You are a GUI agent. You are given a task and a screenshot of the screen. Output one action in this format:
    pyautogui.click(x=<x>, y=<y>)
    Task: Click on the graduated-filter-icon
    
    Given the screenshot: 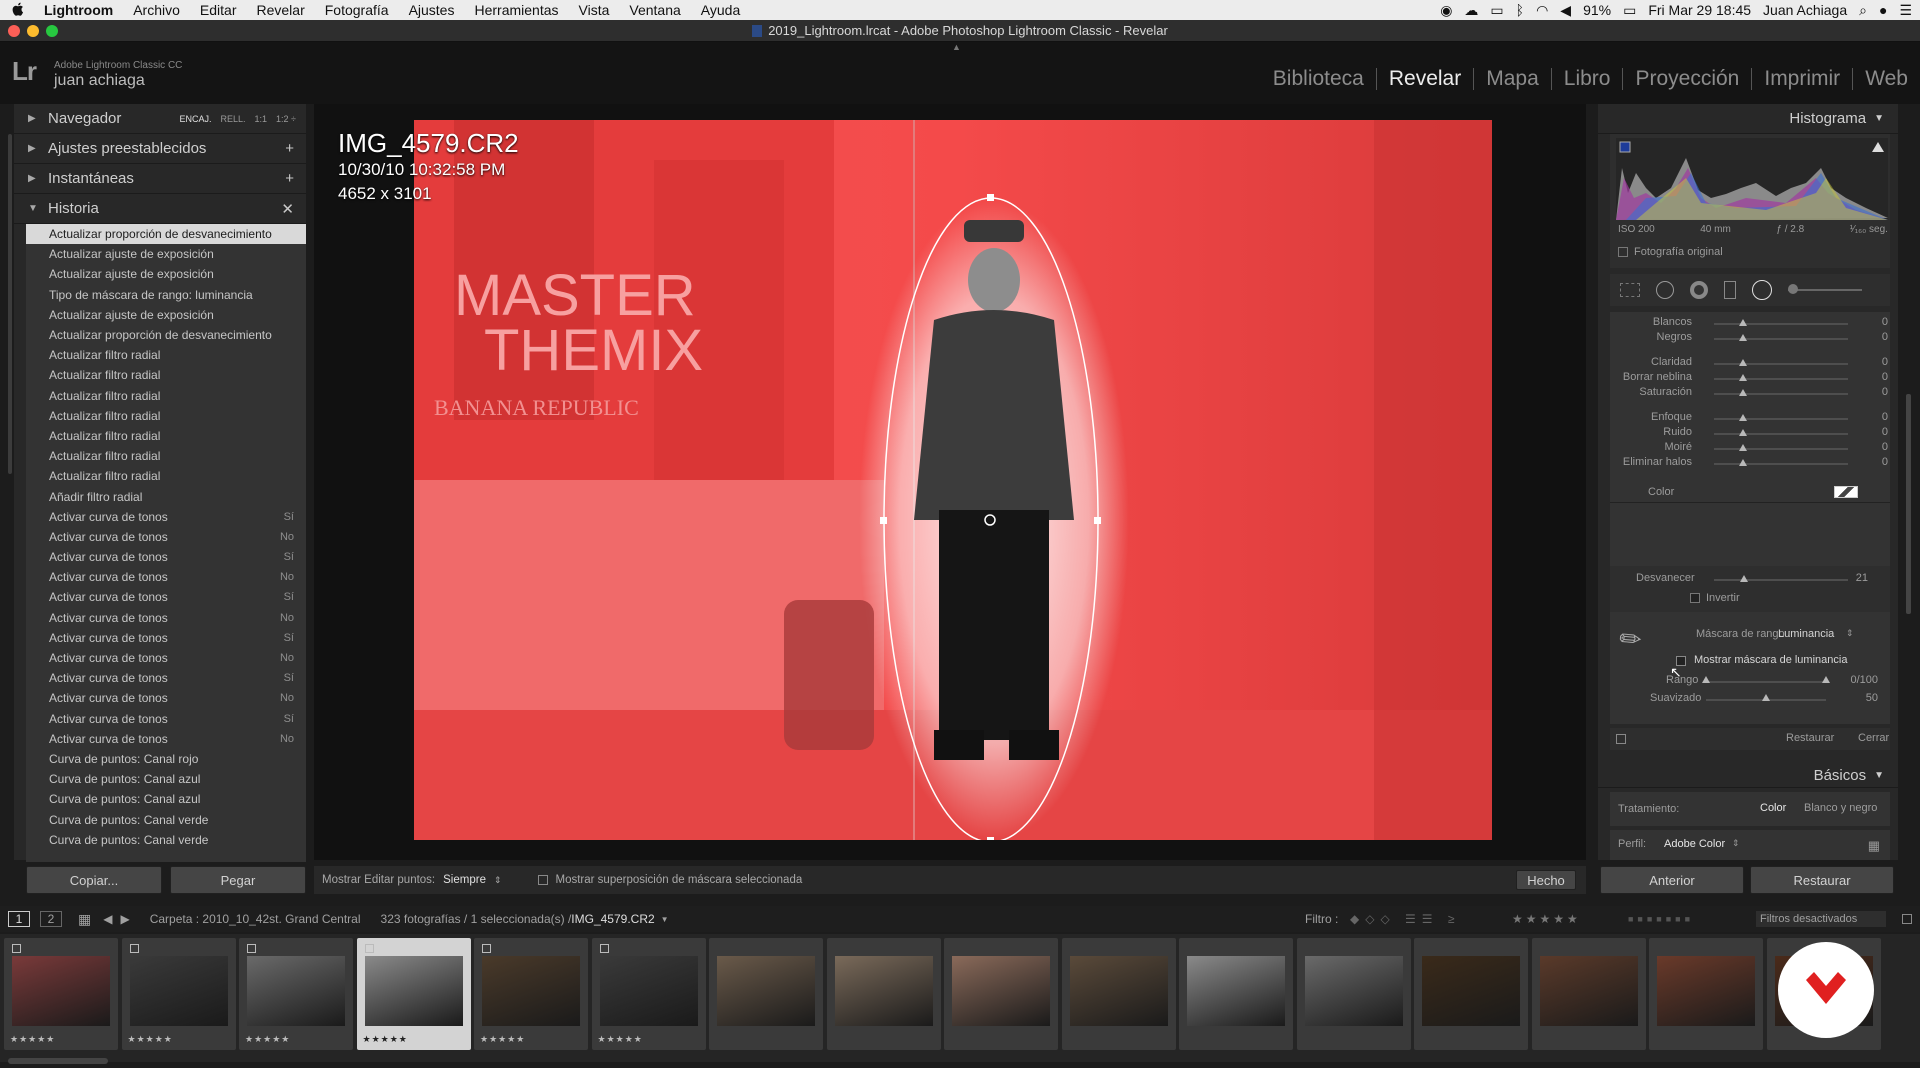 What is the action you would take?
    pyautogui.click(x=1730, y=290)
    